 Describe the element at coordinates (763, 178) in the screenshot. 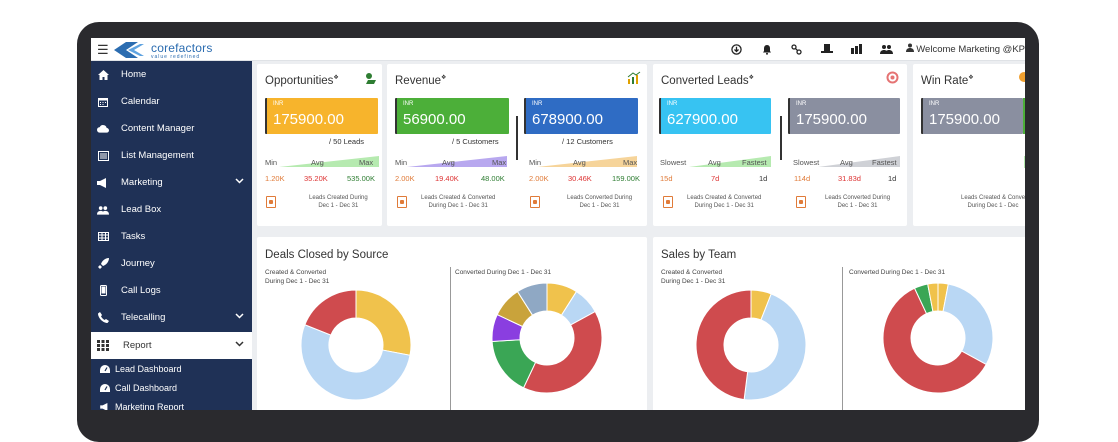

I see `range-fastest-value: 1d` at that location.